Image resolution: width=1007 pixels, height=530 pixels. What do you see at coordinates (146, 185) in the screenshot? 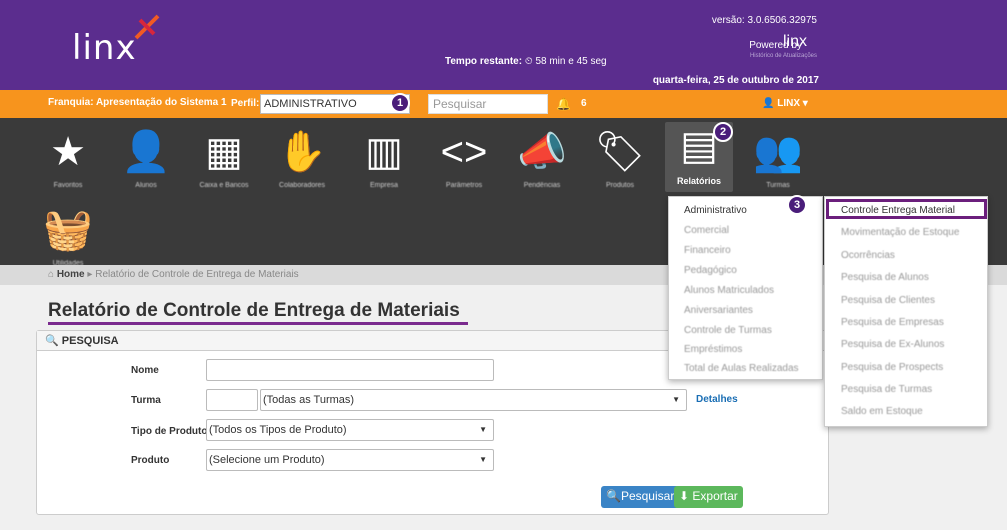
I see `menu-label: Alunos` at bounding box center [146, 185].